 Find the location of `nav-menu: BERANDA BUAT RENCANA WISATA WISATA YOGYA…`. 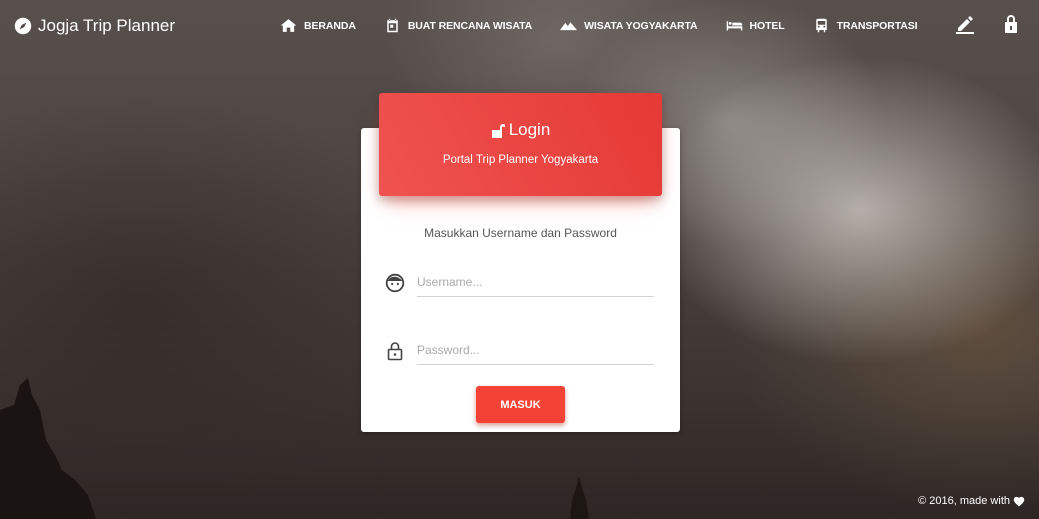

nav-menu: BERANDA BUAT RENCANA WISATA WISATA YOGYA… is located at coordinates (612, 25).